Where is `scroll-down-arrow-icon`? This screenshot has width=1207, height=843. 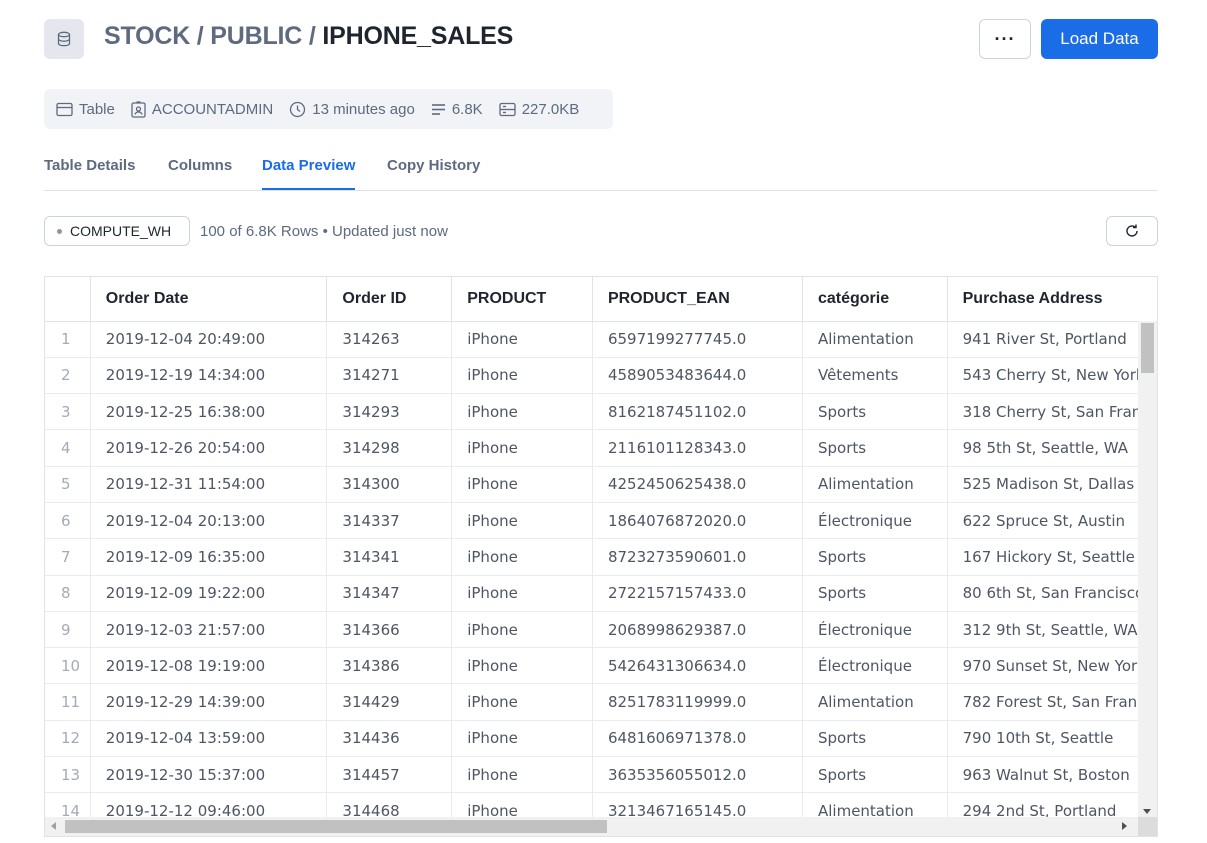
scroll-down-arrow-icon is located at coordinates (1147, 811).